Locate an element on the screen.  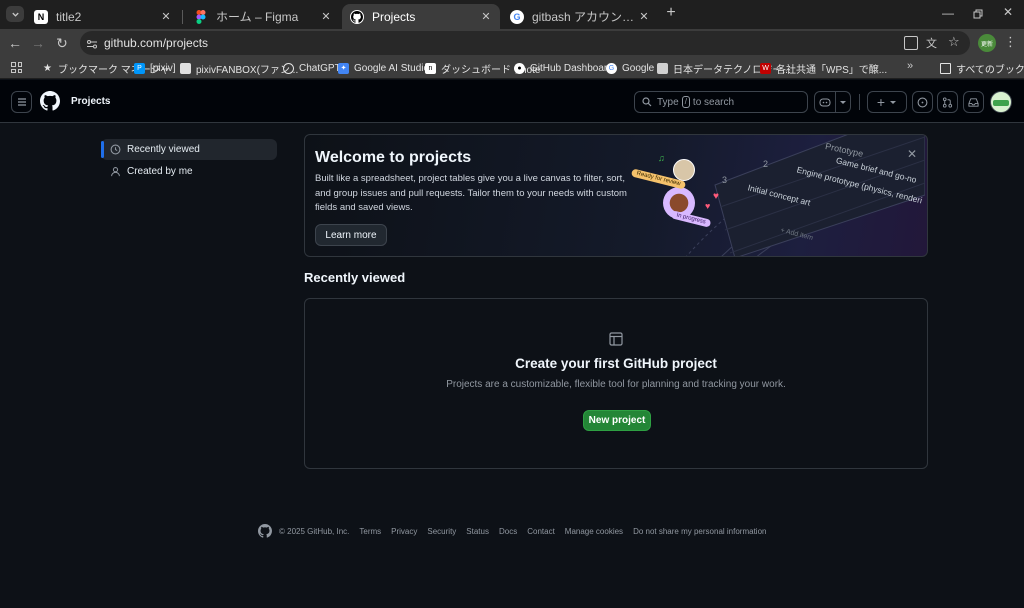
hamburger-icon is located at coordinates (21, 102).